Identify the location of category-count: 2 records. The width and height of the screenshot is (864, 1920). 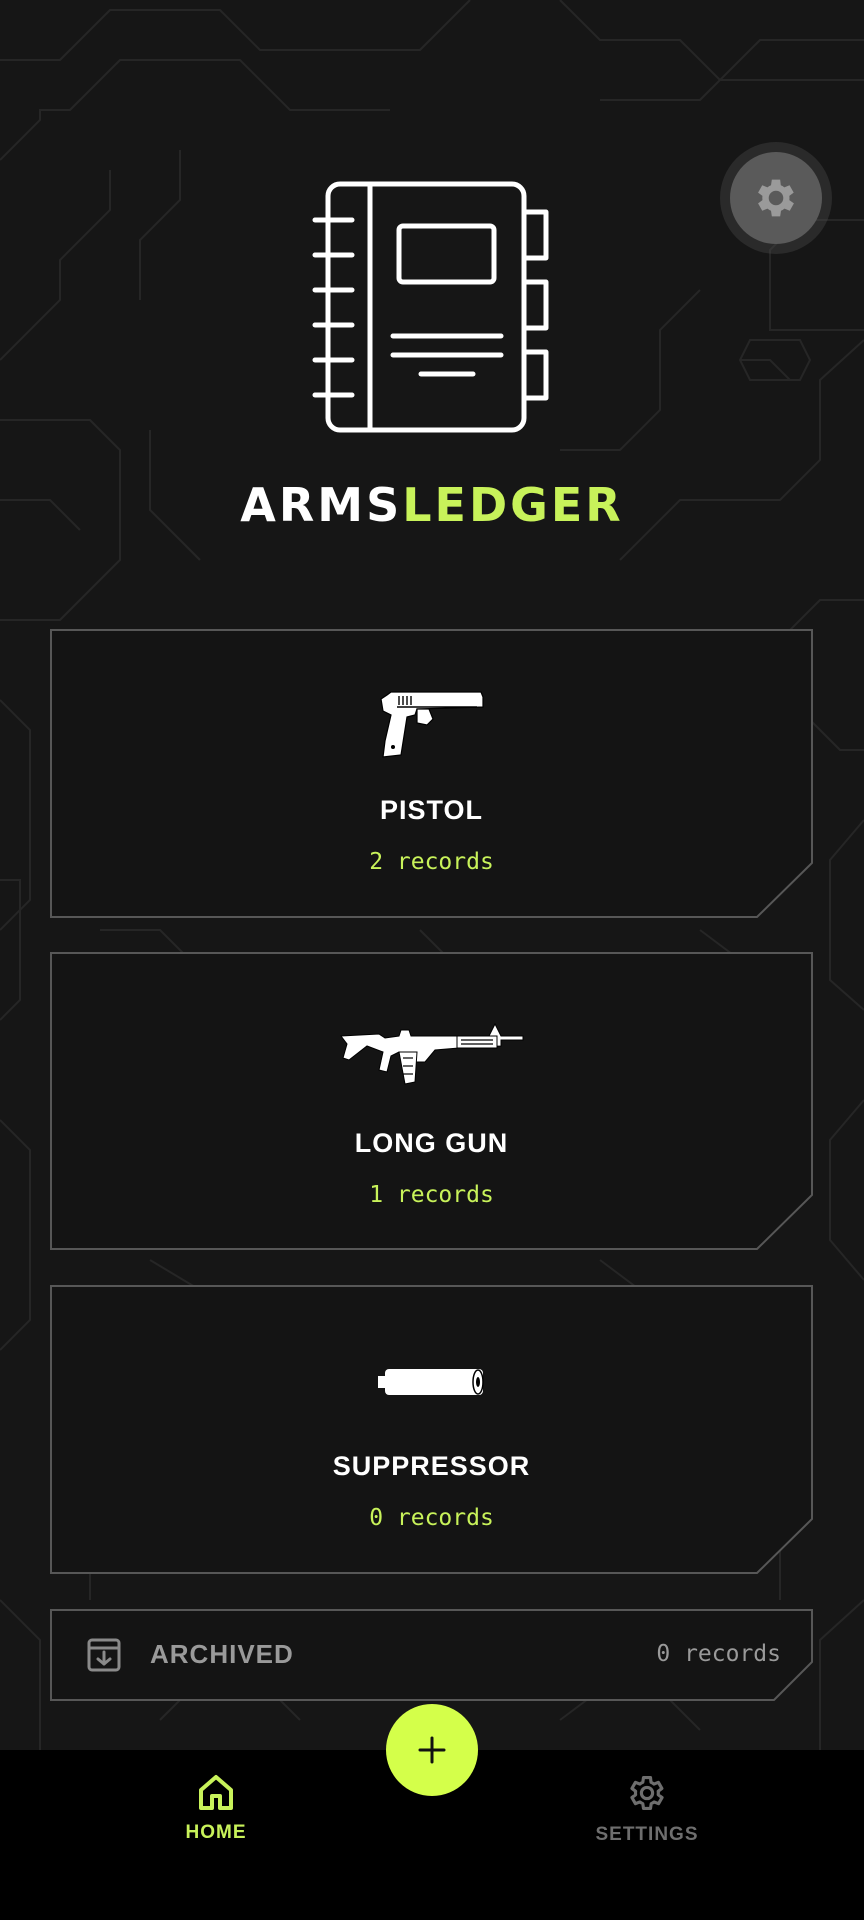
(431, 862).